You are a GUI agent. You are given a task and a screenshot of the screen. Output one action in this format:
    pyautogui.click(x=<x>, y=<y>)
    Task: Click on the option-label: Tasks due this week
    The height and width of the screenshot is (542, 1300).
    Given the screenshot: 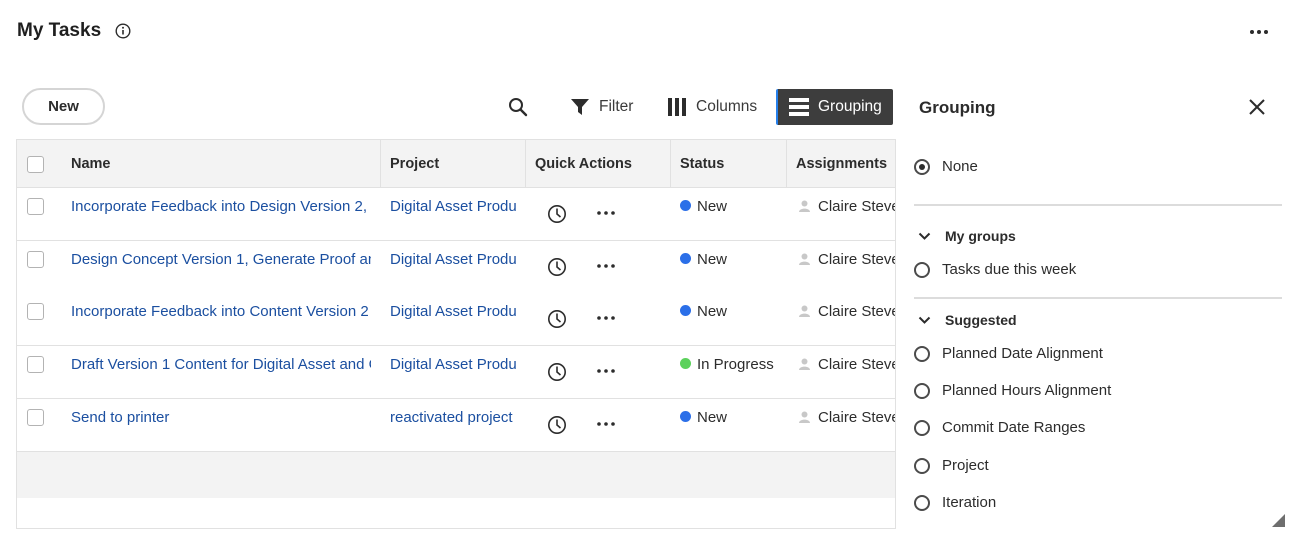 What is the action you would take?
    pyautogui.click(x=1009, y=269)
    